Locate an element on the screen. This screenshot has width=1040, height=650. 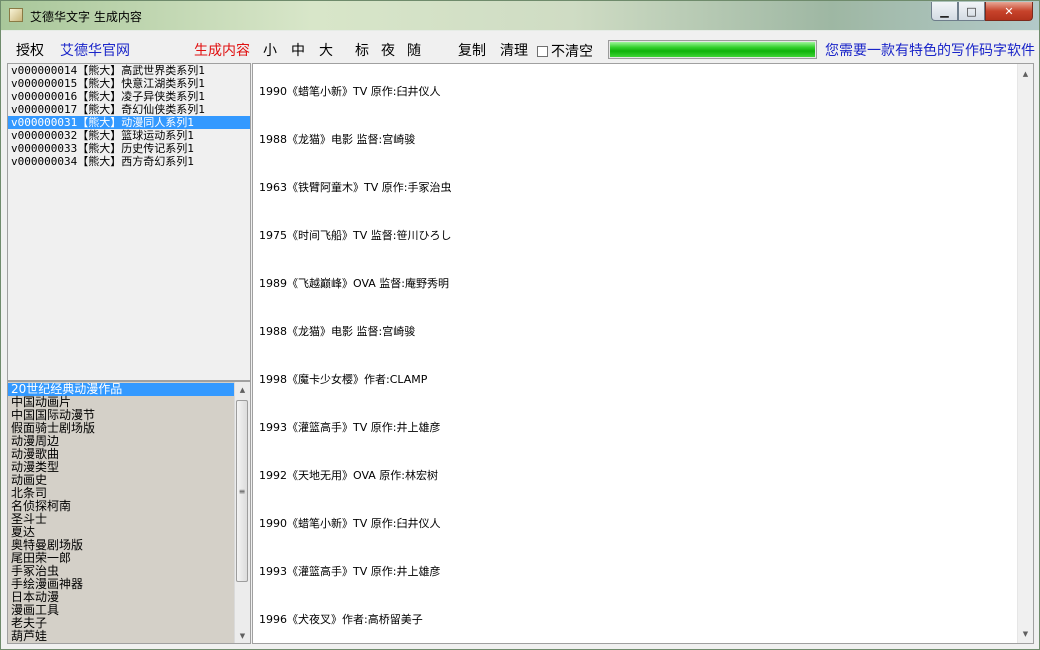
category-scrollbar: ▲ ≡ ▼ is located at coordinates (242, 512).